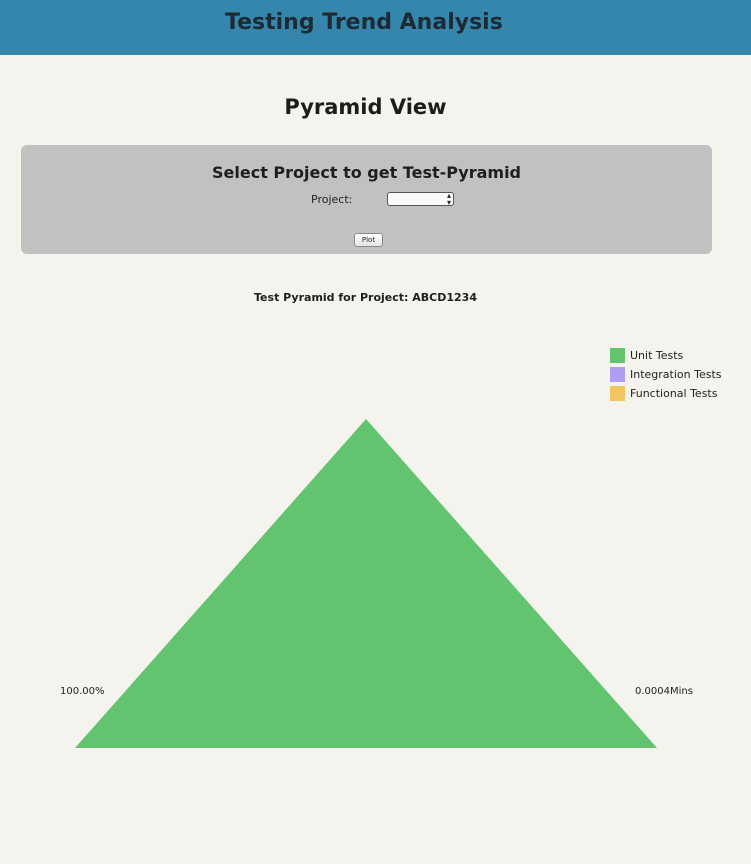  Describe the element at coordinates (82, 691) in the screenshot. I see `pyramid-percent-label: 100.00%` at that location.